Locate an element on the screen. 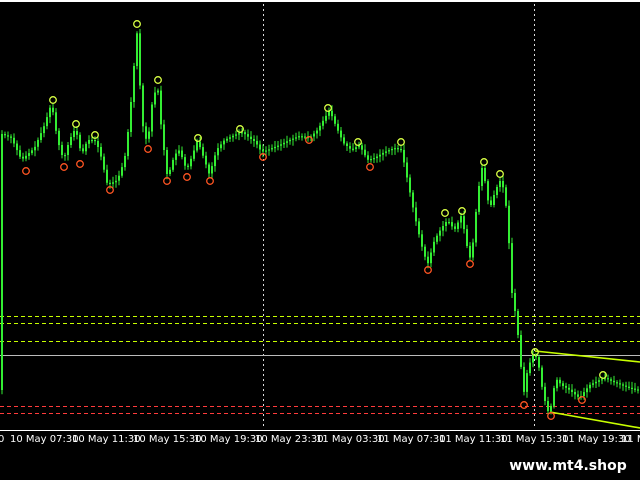  time-label-partial: 11 M is located at coordinates (630, 439).